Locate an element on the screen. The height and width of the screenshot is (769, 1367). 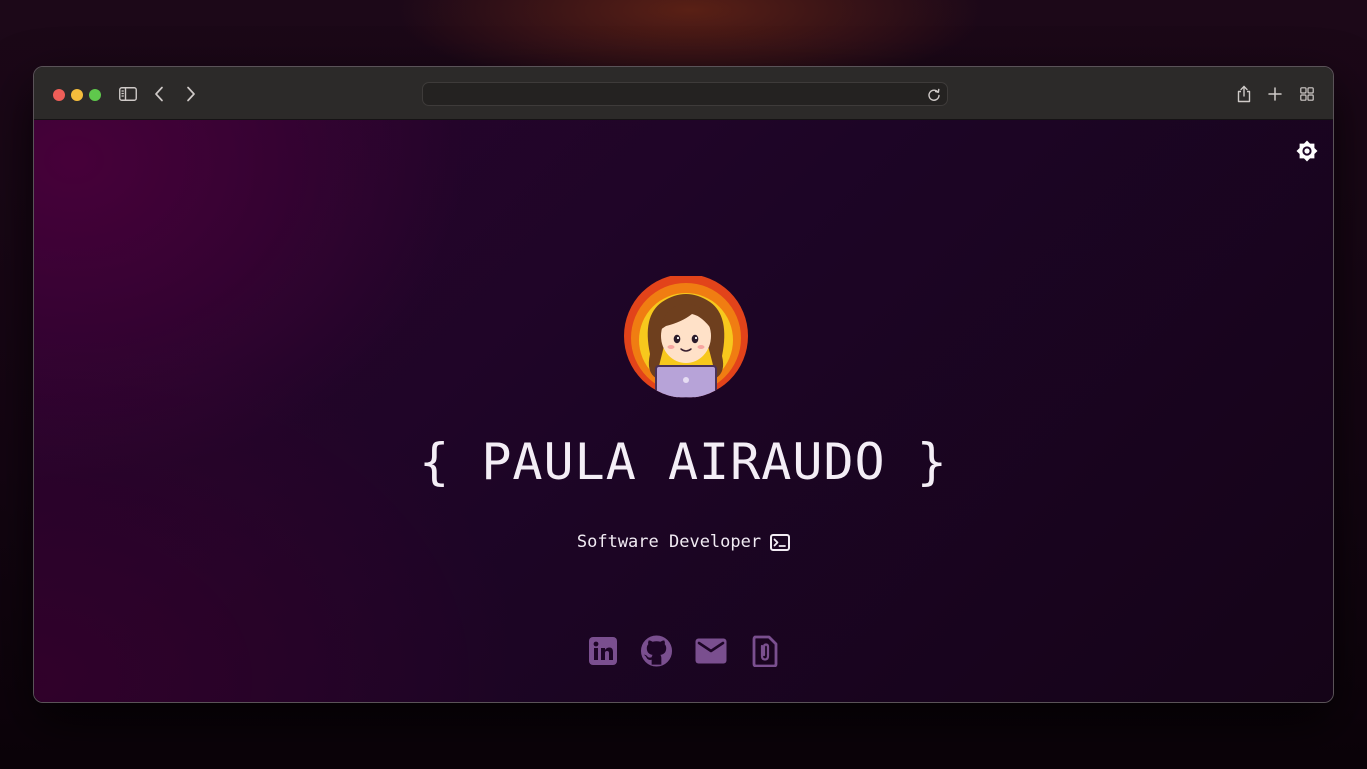
new-tab-icon is located at coordinates (1275, 94).